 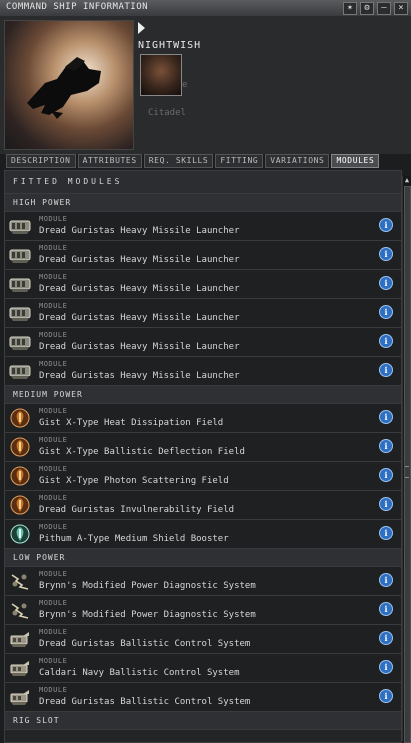 I want to click on scroll-grip-icon, so click(x=407, y=472).